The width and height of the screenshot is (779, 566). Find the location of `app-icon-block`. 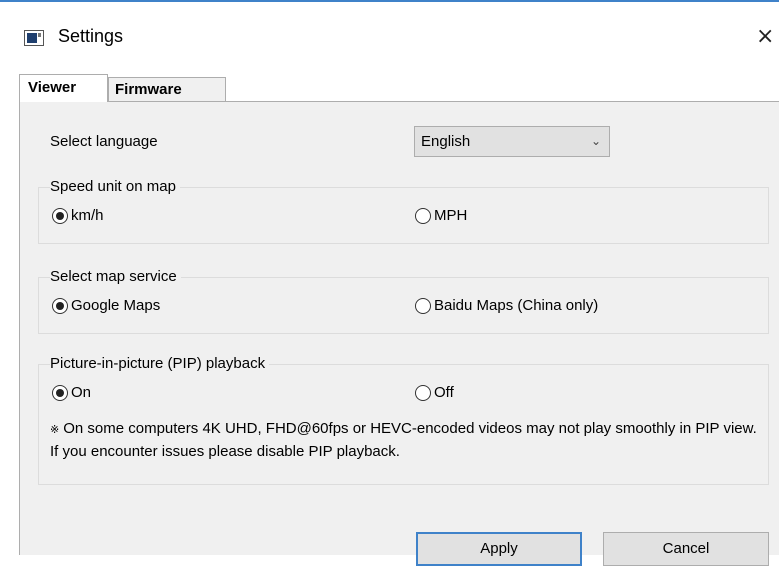

app-icon-block is located at coordinates (32, 38).